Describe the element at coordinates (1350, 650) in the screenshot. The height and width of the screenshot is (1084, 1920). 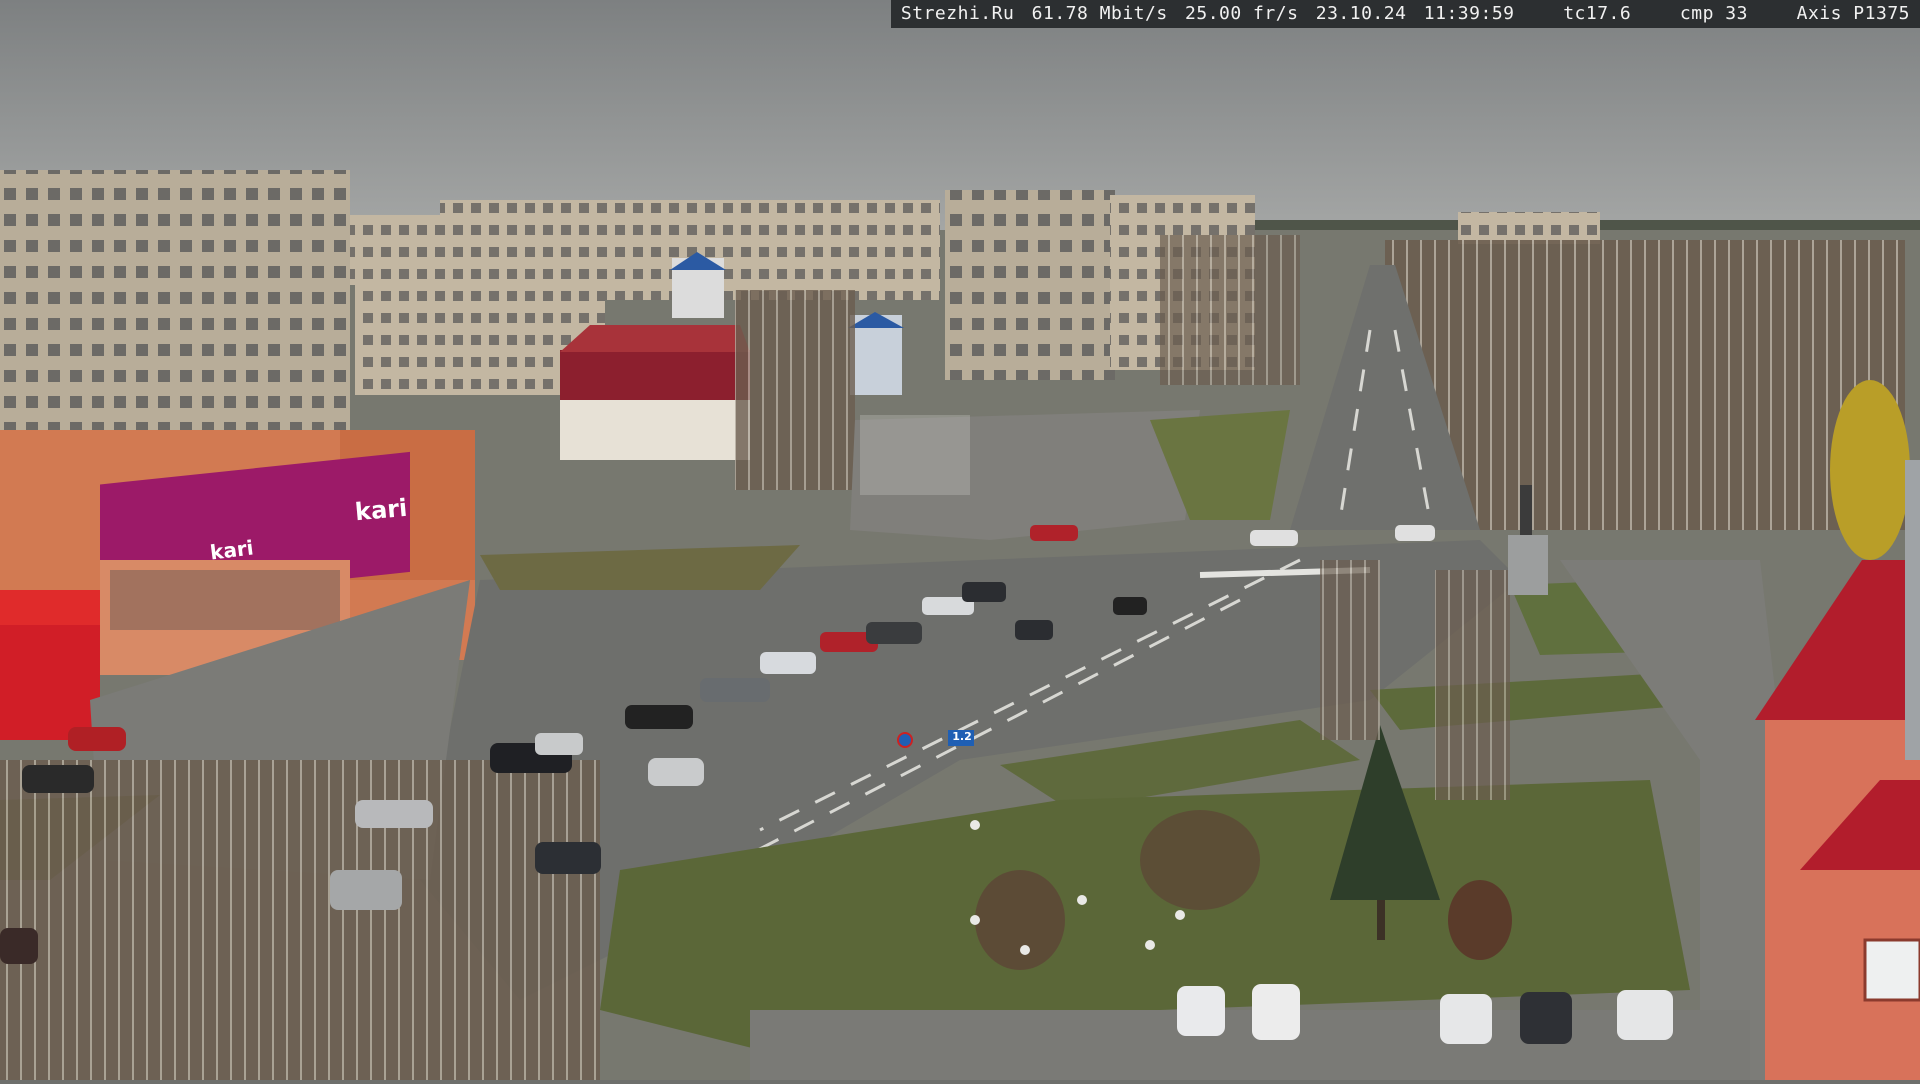
I see `tree-center` at that location.